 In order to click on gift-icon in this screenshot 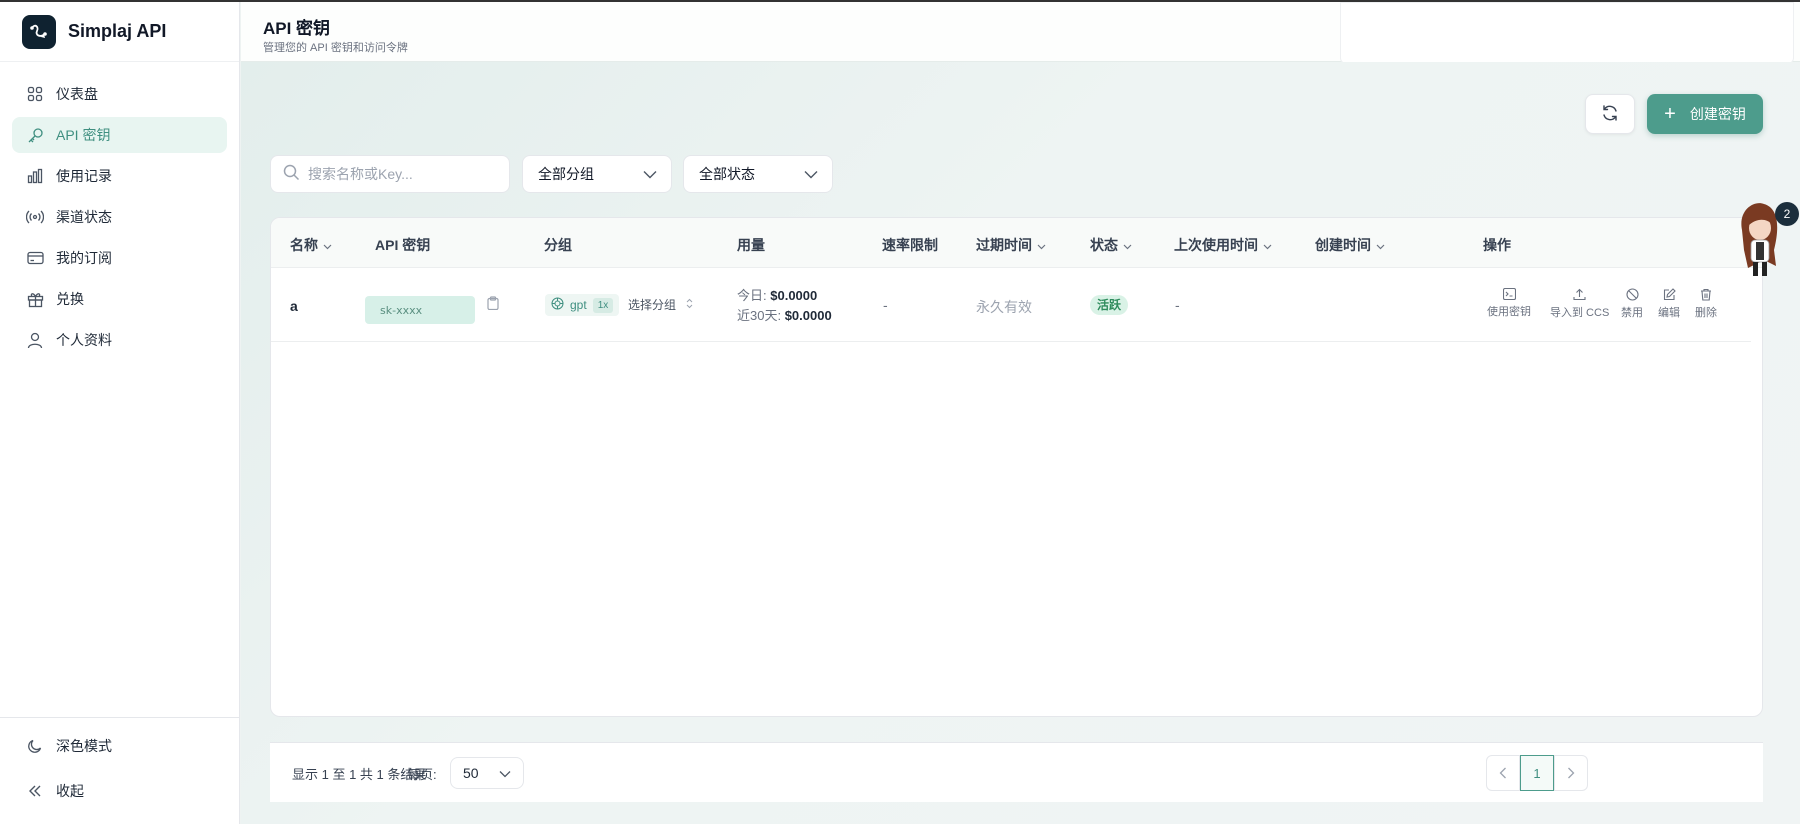, I will do `click(35, 299)`.